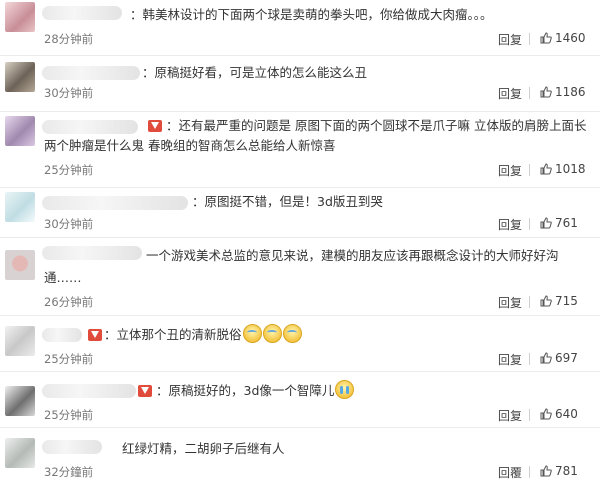  I want to click on comment-text-line1: 一个游戏美术总监的意见来说，建模的朋友应该再跟概念设计的大师好好沟, so click(352, 255).